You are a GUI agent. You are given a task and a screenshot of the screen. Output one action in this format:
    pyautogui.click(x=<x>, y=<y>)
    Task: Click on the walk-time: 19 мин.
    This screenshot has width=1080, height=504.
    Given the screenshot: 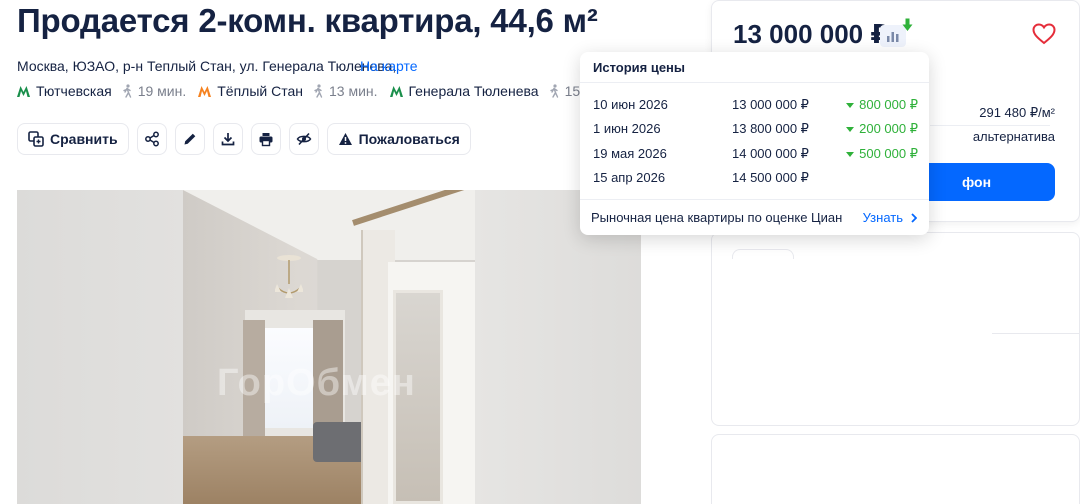 What is the action you would take?
    pyautogui.click(x=154, y=91)
    